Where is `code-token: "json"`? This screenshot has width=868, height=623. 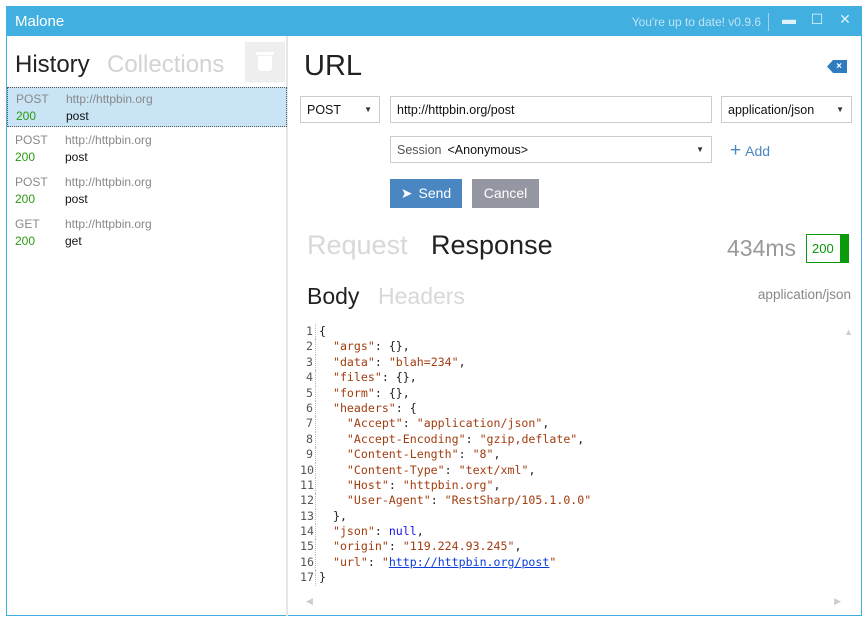 code-token: "json" is located at coordinates (353, 531).